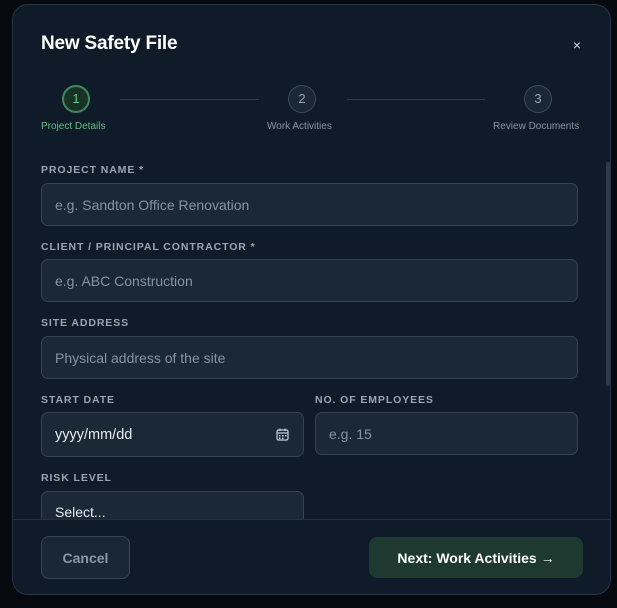 This screenshot has width=617, height=608. What do you see at coordinates (85, 323) in the screenshot?
I see `site-address-label: SITE ADDRESS` at bounding box center [85, 323].